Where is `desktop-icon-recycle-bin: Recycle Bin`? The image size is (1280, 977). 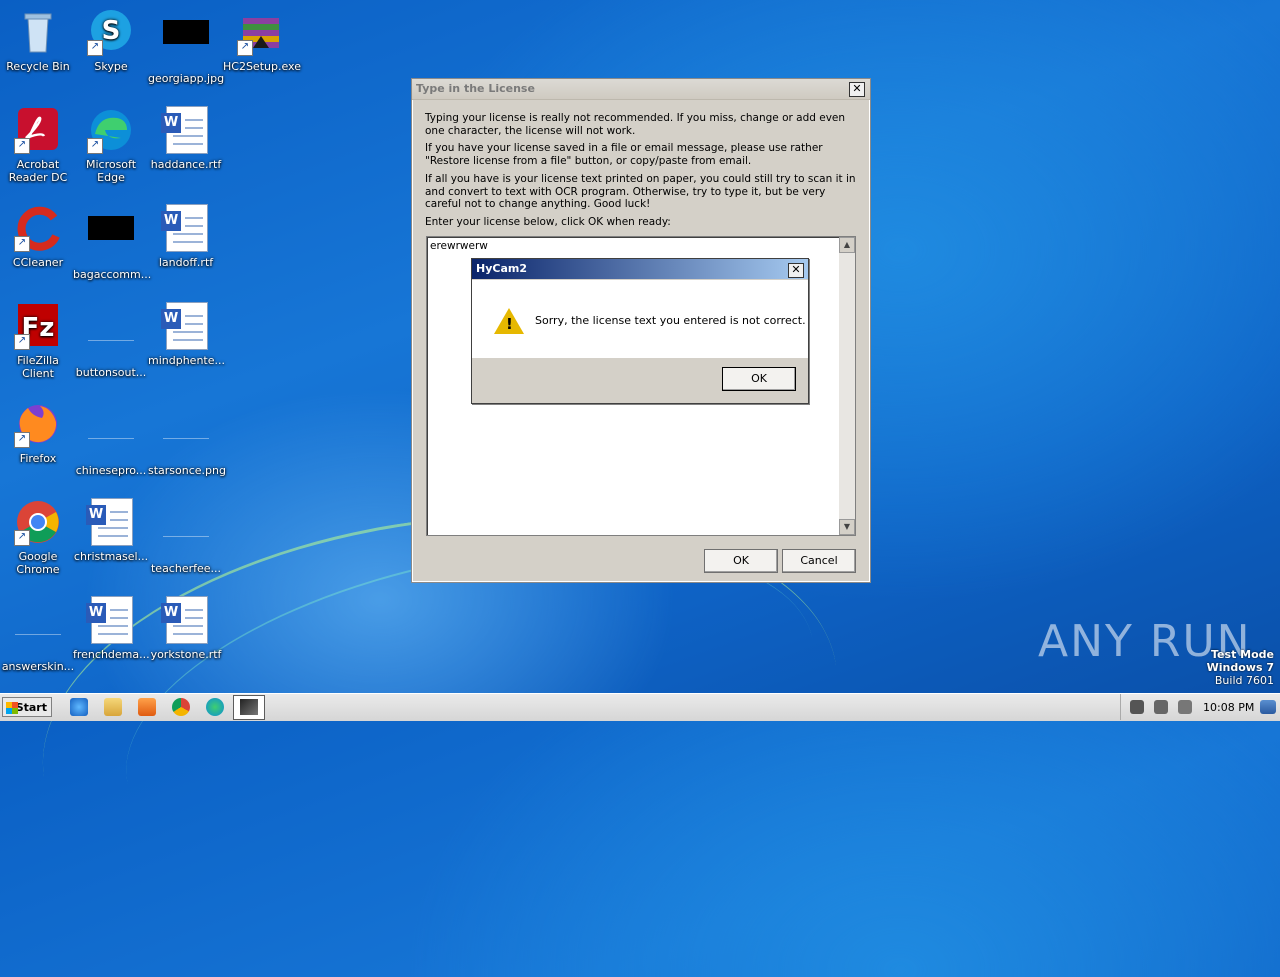
desktop-icon-recycle-bin: Recycle Bin is located at coordinates (38, 40).